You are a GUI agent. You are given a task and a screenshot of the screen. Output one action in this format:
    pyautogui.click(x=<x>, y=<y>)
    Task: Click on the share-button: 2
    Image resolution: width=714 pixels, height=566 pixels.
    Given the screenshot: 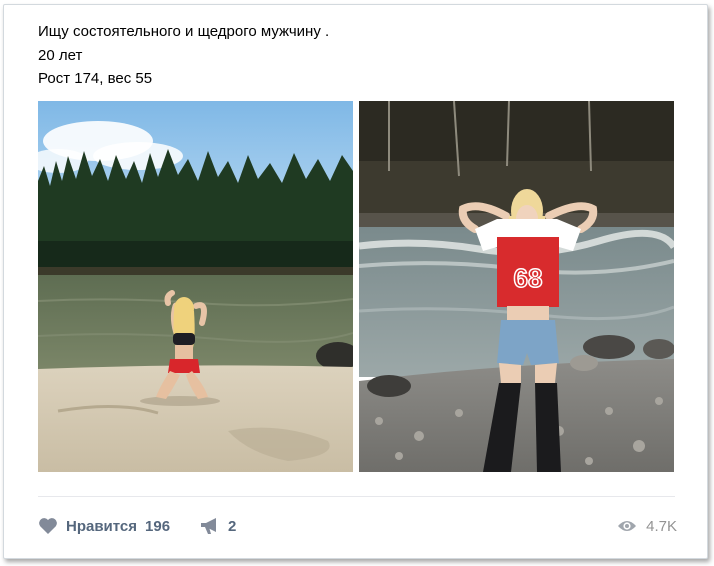 What is the action you would take?
    pyautogui.click(x=218, y=526)
    